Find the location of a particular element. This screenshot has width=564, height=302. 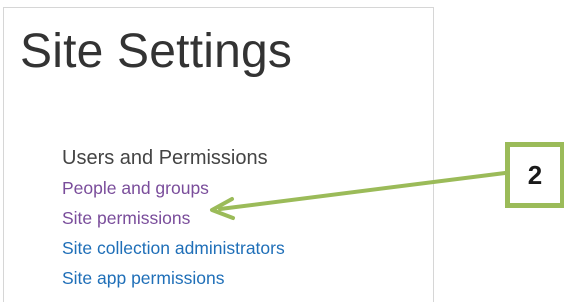

site-collection-administrators-link: Site collection administrators is located at coordinates (173, 248).